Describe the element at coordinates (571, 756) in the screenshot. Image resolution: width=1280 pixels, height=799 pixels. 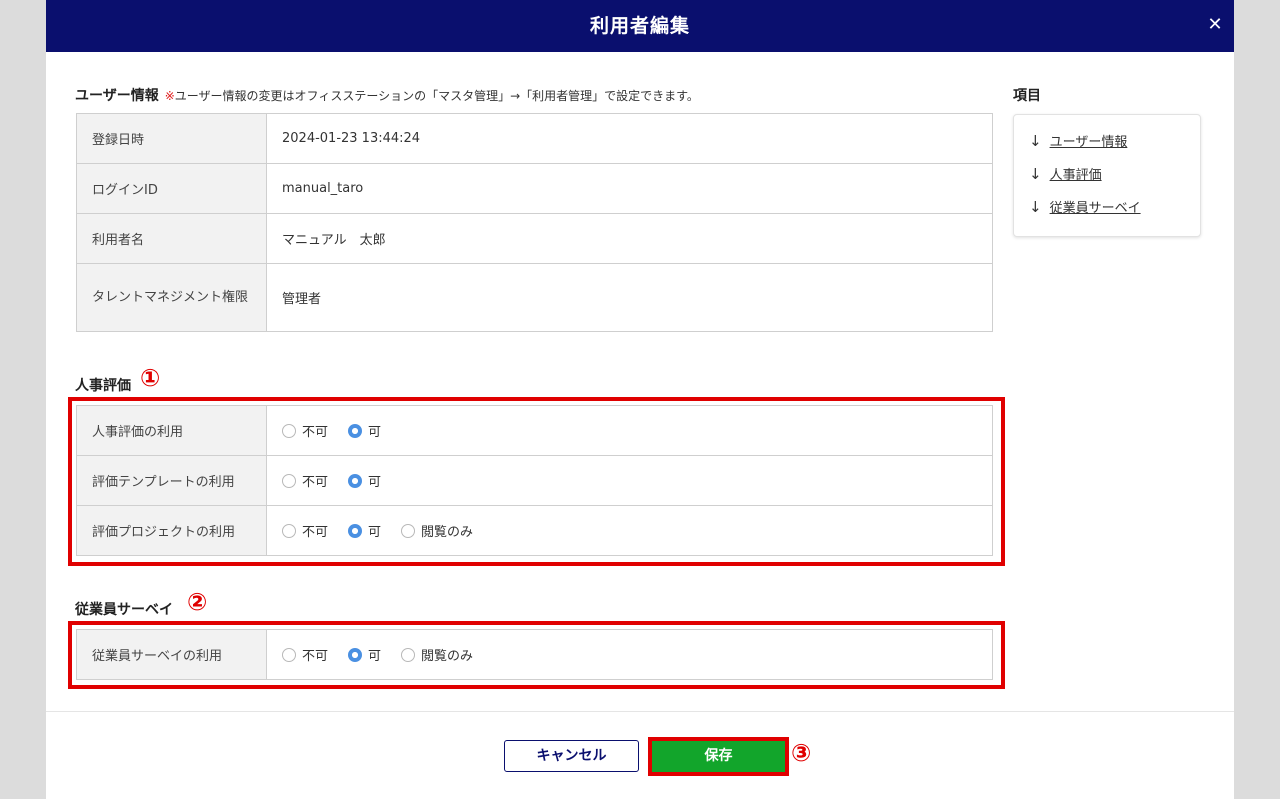
I see `cancel-button: キャンセル` at that location.